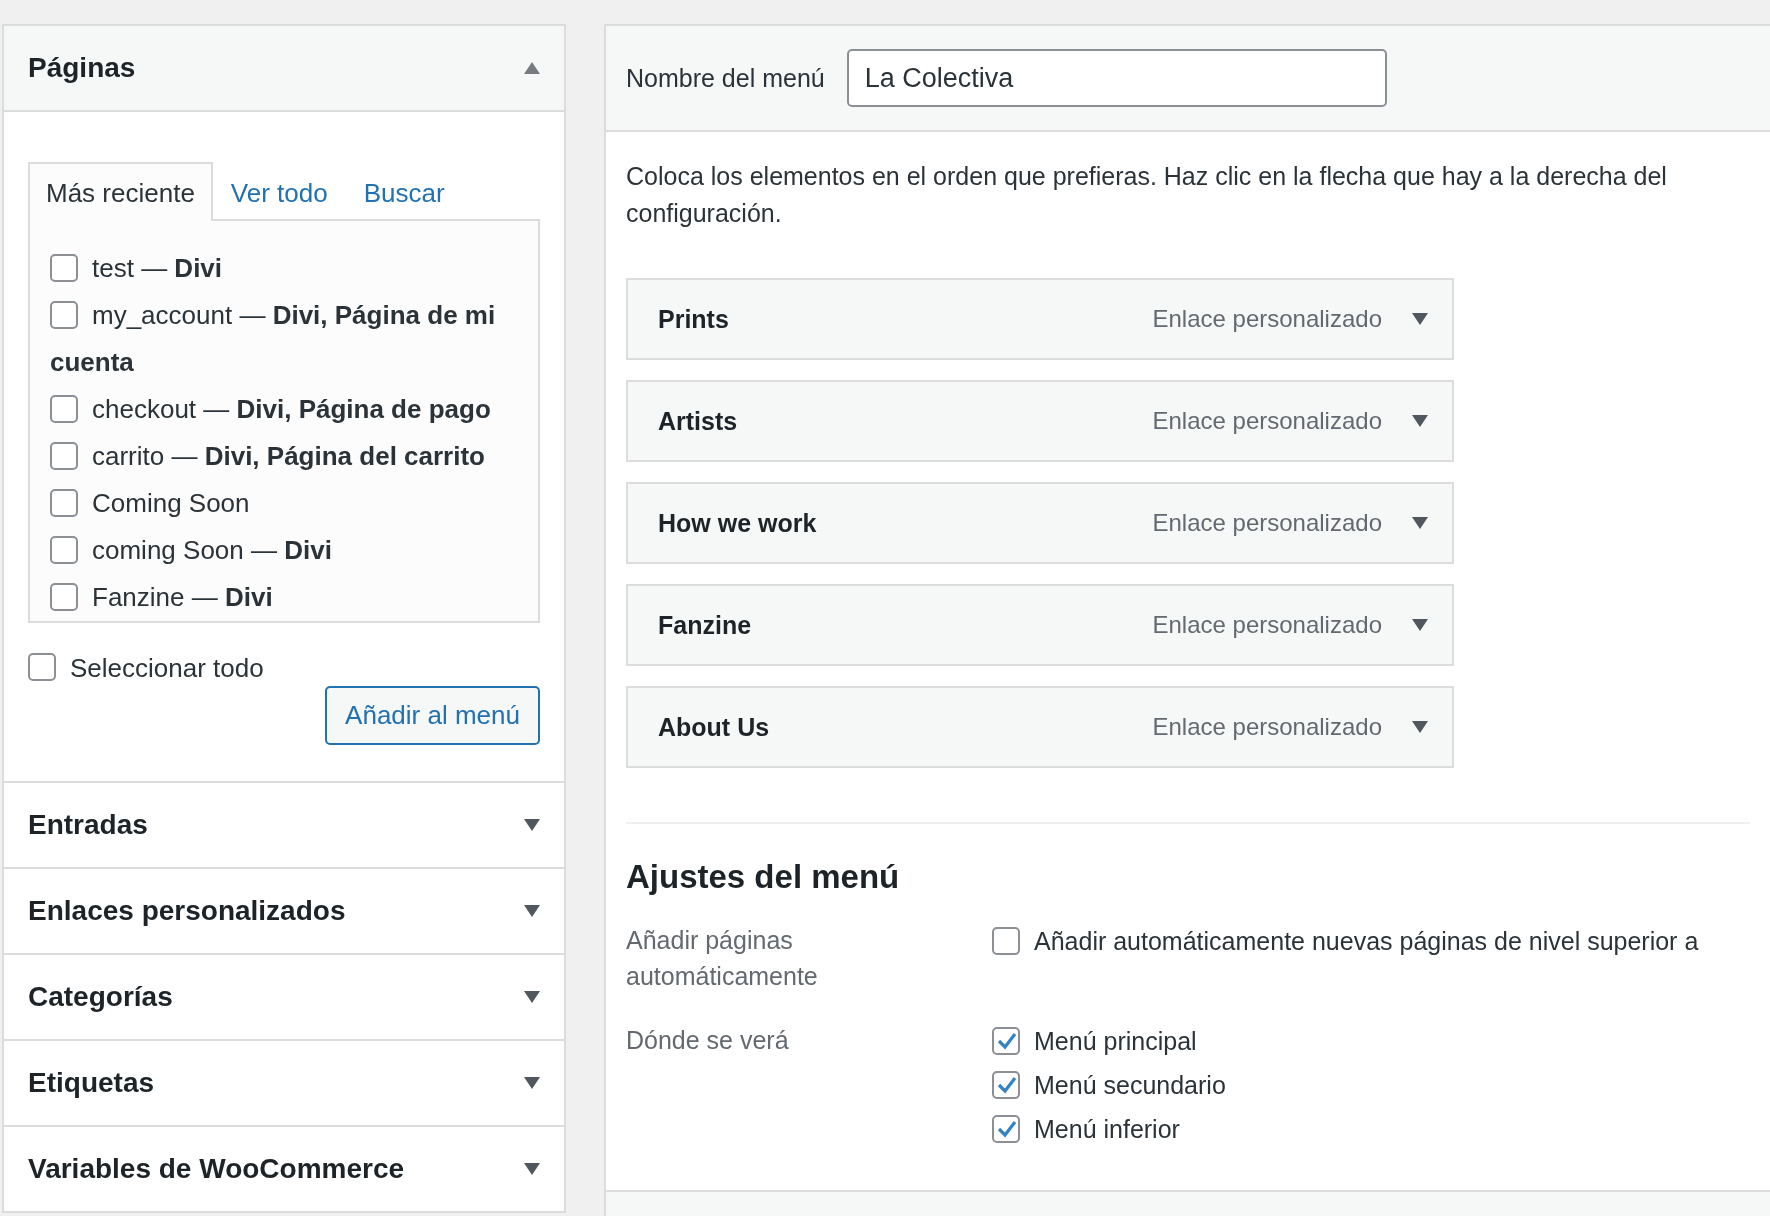  I want to click on page-option: Fanzine — Divi, so click(284, 597).